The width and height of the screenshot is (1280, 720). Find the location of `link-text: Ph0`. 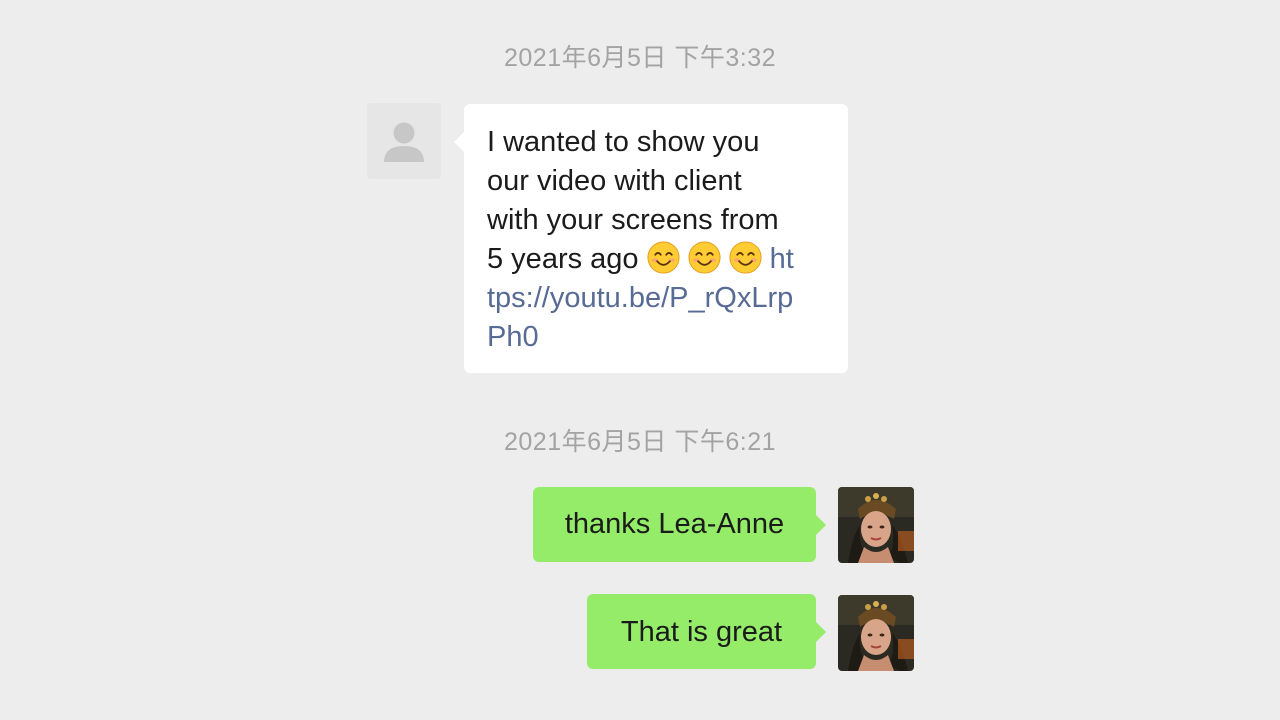

link-text: Ph0 is located at coordinates (513, 337).